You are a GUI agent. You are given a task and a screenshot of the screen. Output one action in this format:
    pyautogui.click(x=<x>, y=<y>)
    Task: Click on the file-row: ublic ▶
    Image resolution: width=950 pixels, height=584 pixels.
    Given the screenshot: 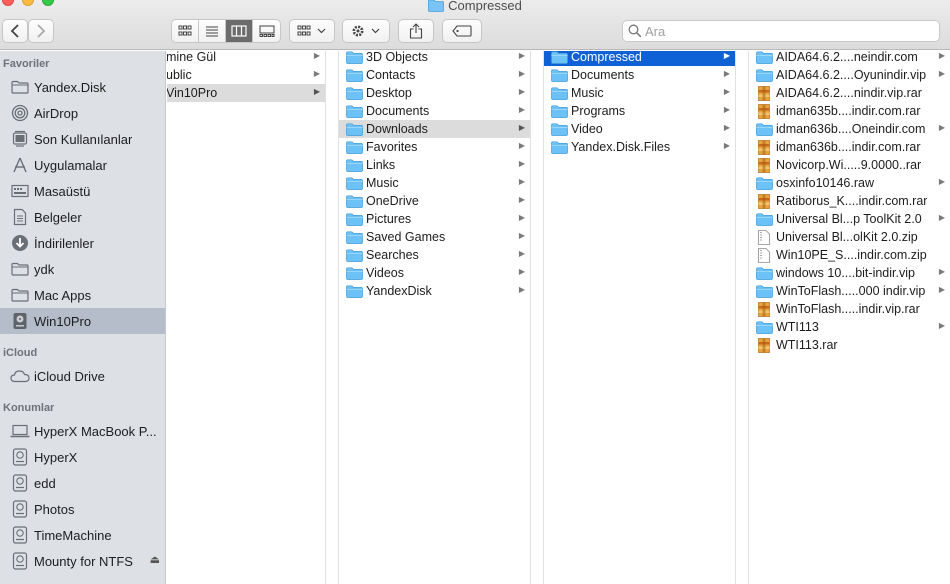 What is the action you would take?
    pyautogui.click(x=246, y=75)
    